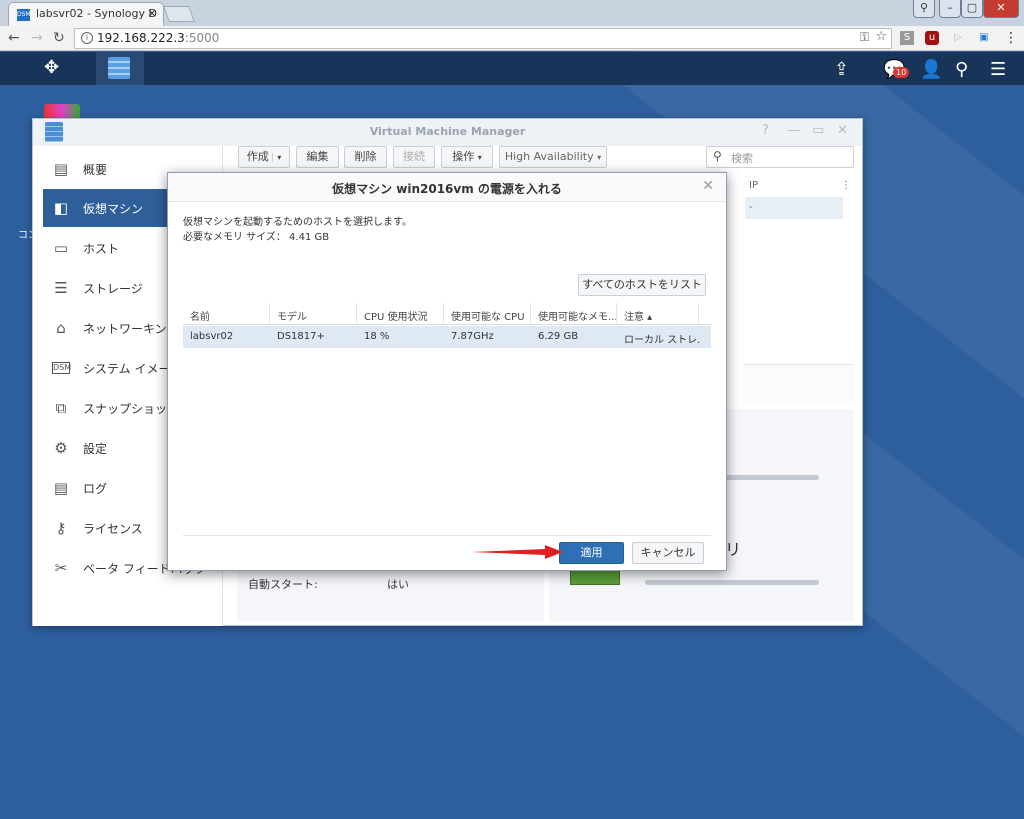 Image resolution: width=1024 pixels, height=819 pixels. What do you see at coordinates (595, 577) in the screenshot?
I see `memory-icon` at bounding box center [595, 577].